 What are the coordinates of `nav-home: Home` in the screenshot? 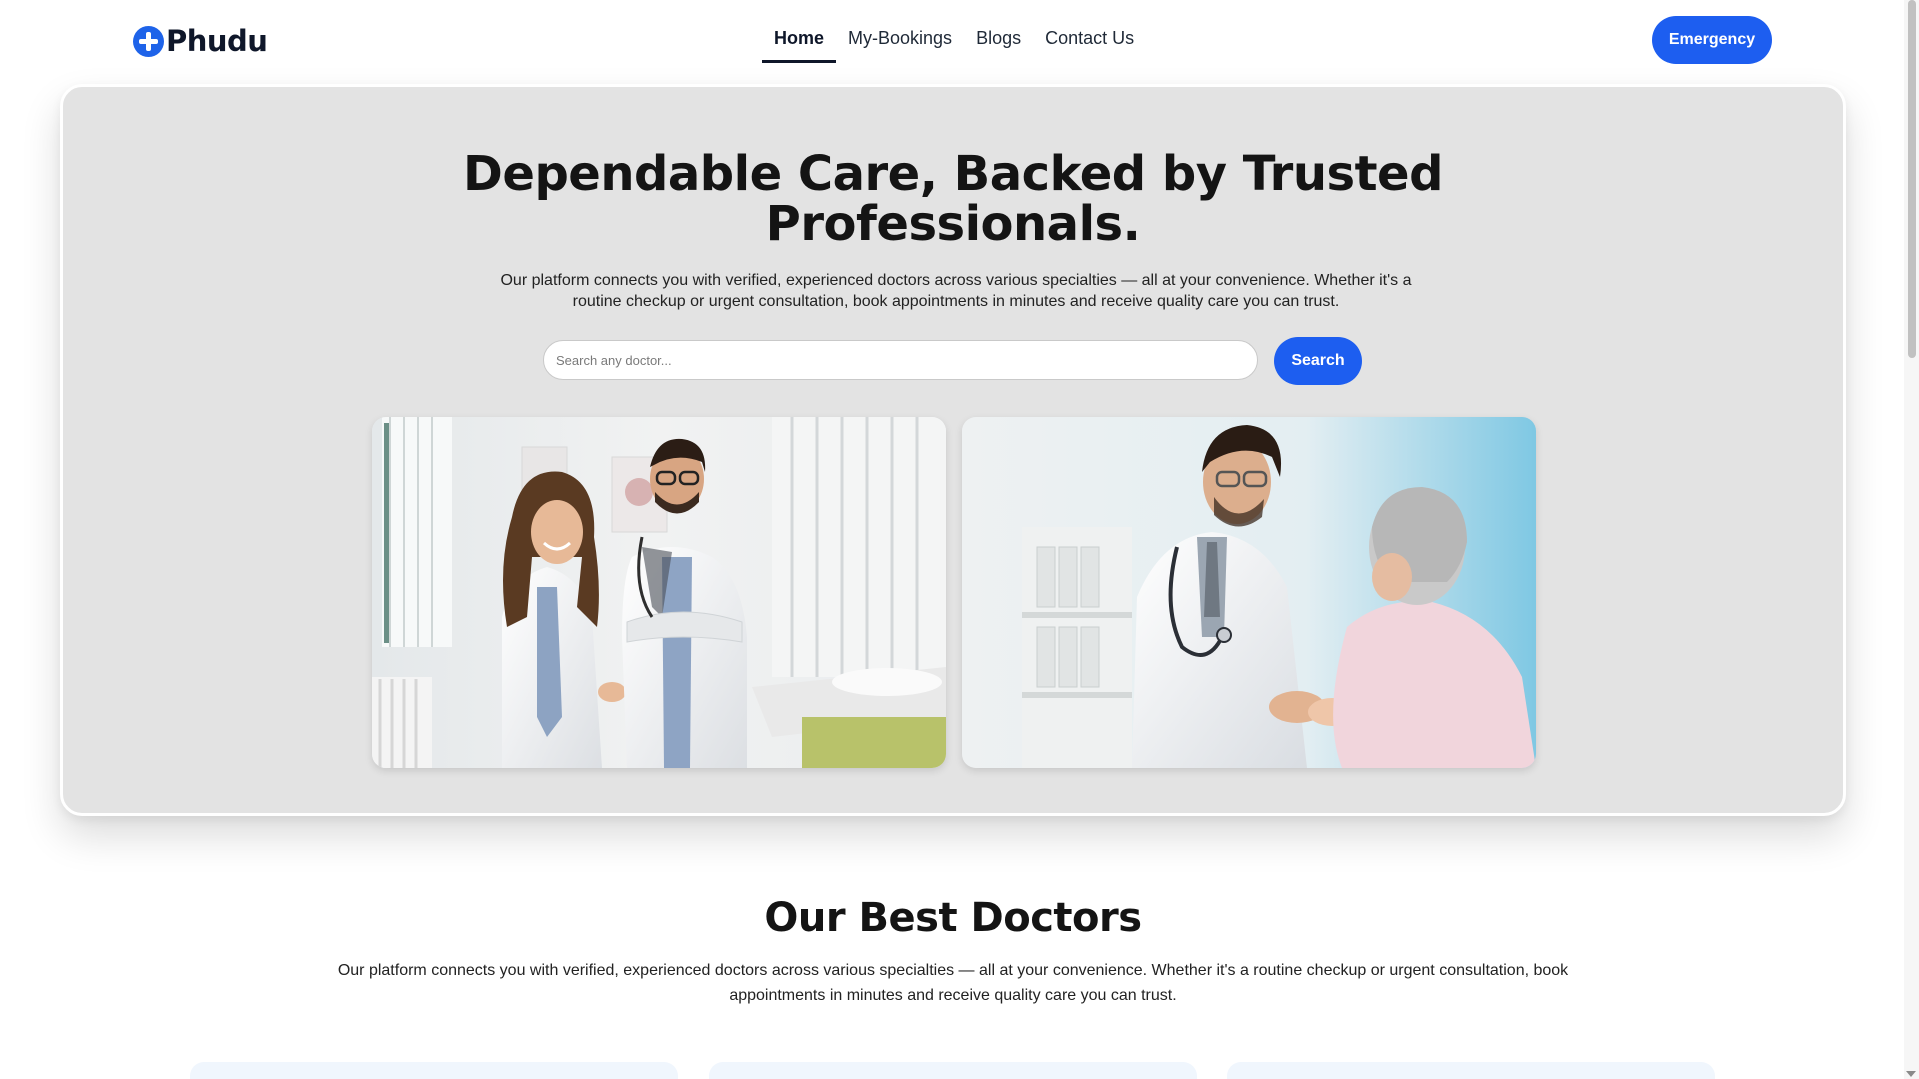 It's located at (799, 43).